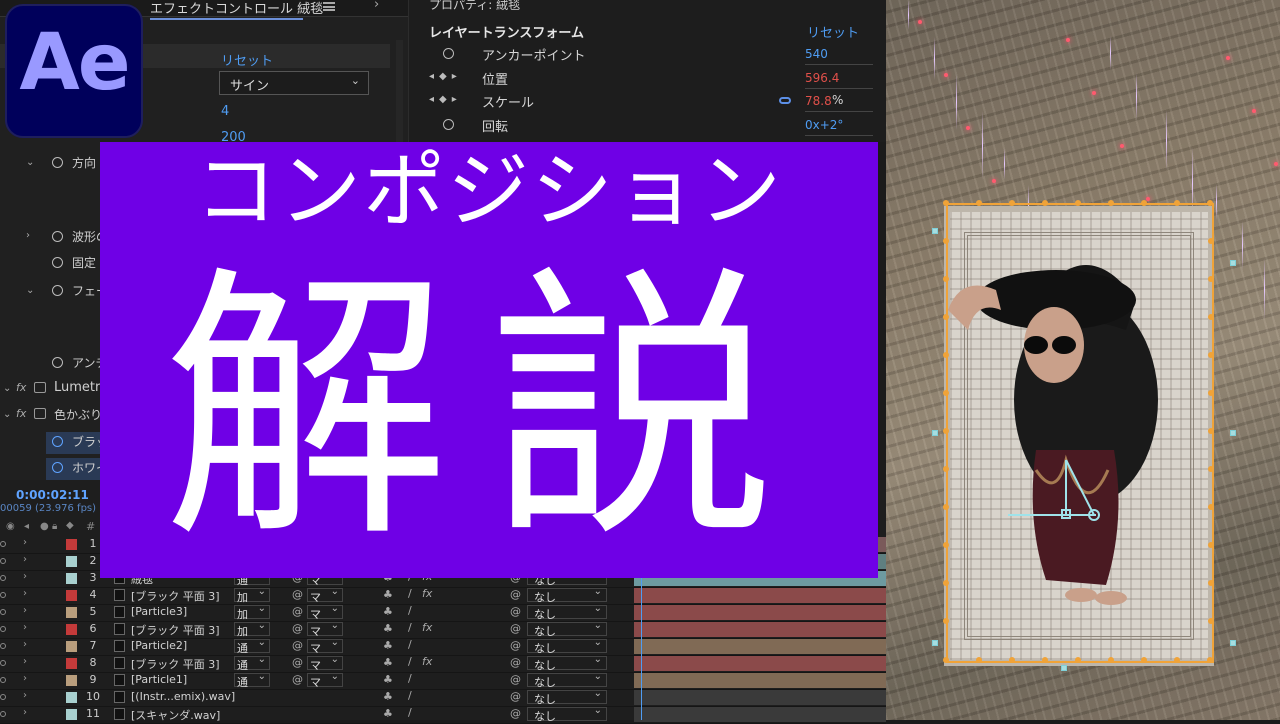 This screenshot has width=1280, height=724. I want to click on timeline-layer-row: › 6 [ブラック 平面 3] 加 @ マ ♣ / fx @ なし, so click(443, 629).